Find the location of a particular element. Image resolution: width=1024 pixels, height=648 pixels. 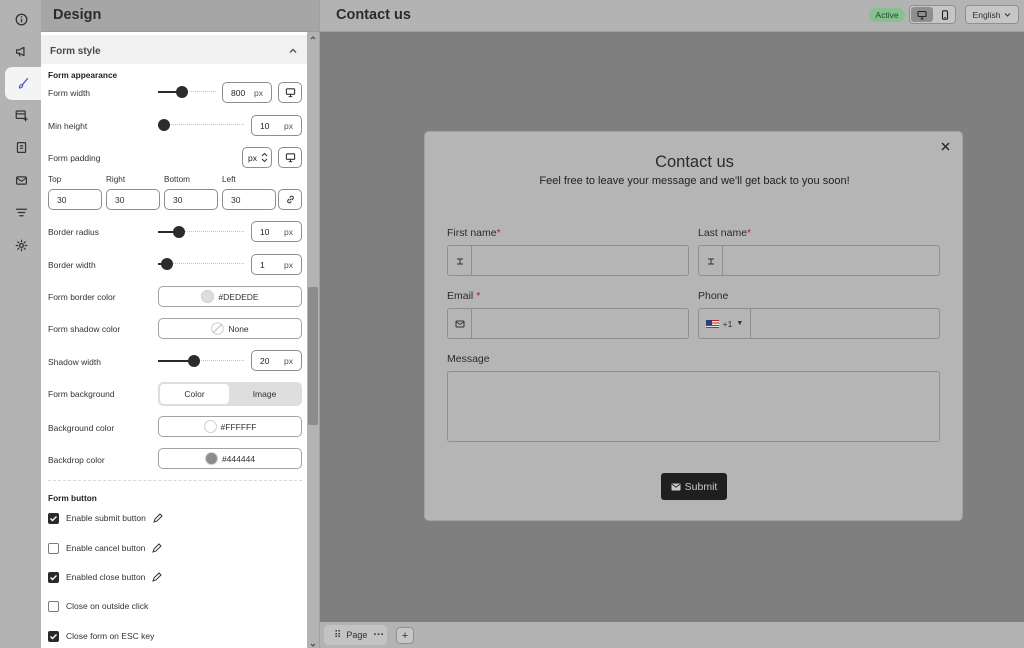

drag-handle-icon: ⠿ is located at coordinates (337, 635).